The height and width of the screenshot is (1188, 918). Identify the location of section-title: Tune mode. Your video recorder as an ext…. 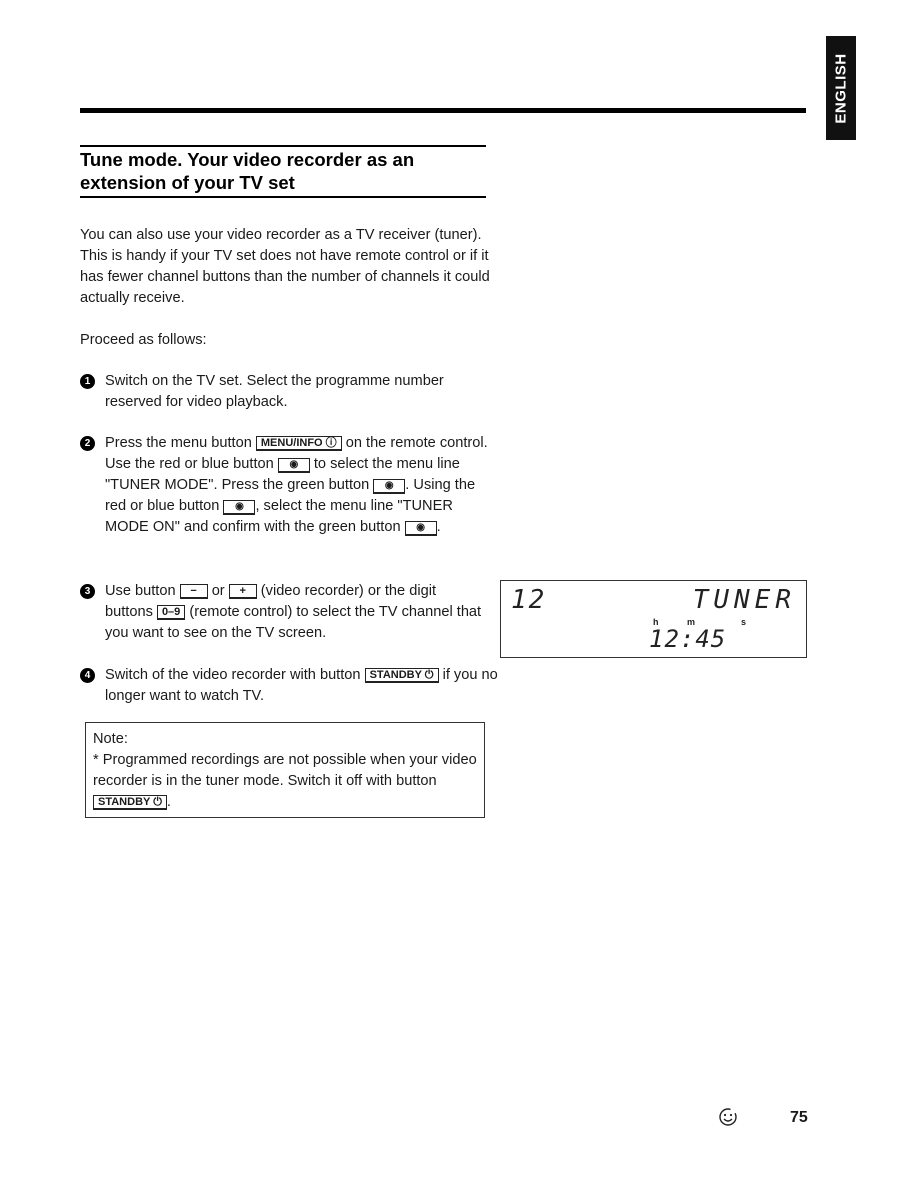
(247, 171).